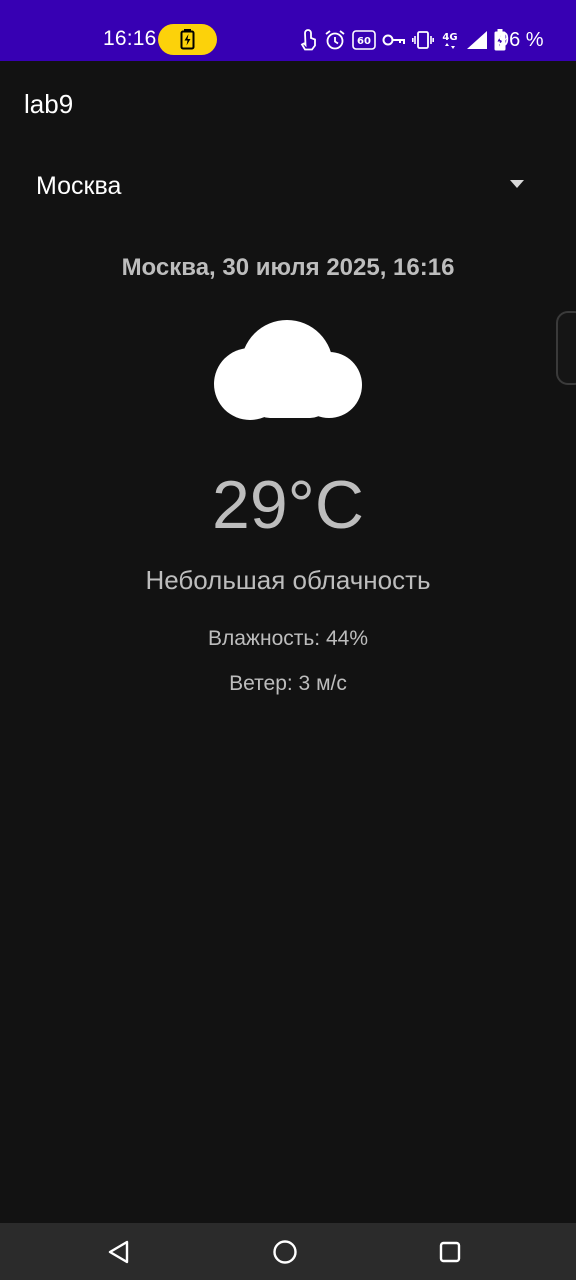 The image size is (576, 1280). Describe the element at coordinates (335, 40) in the screenshot. I see `alarm-icon` at that location.